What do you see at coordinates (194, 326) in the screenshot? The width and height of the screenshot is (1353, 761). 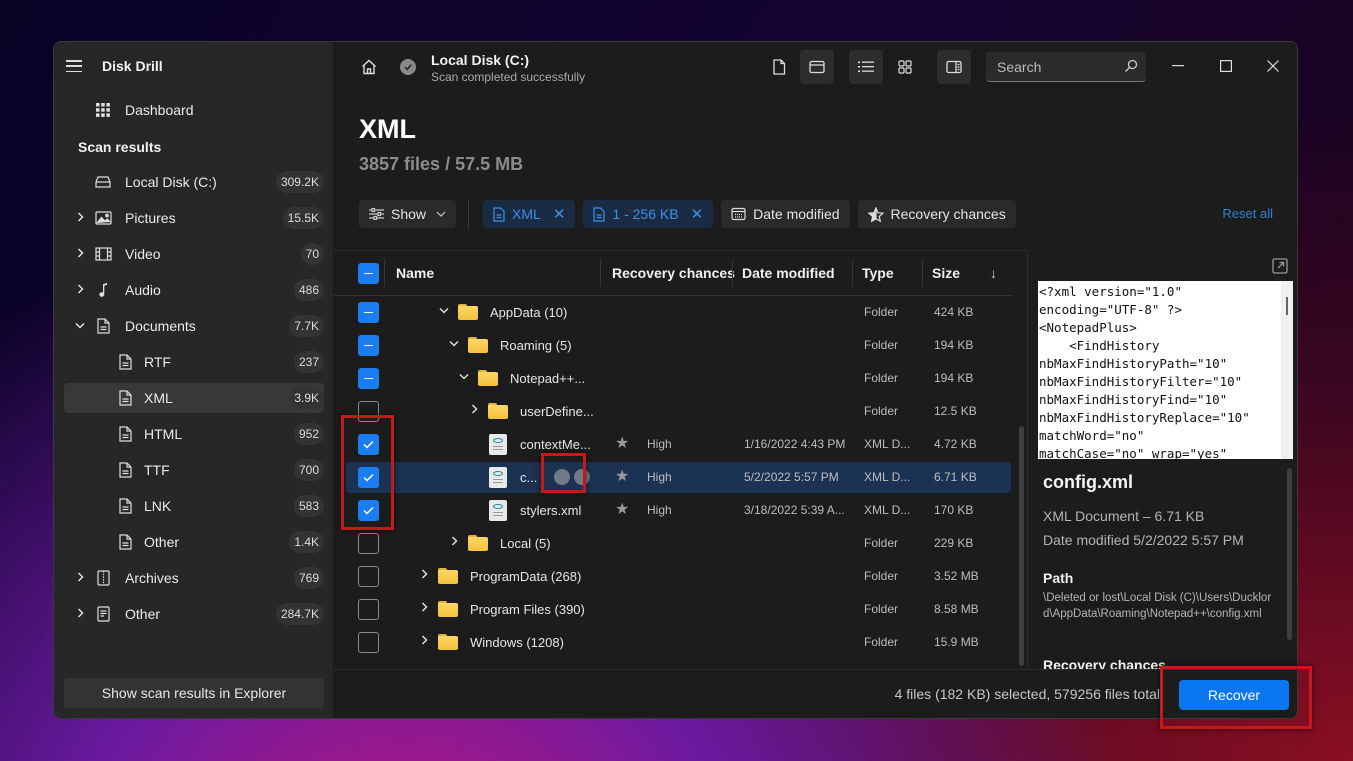 I see `sidebar-item-documents: Documents 7.7K` at bounding box center [194, 326].